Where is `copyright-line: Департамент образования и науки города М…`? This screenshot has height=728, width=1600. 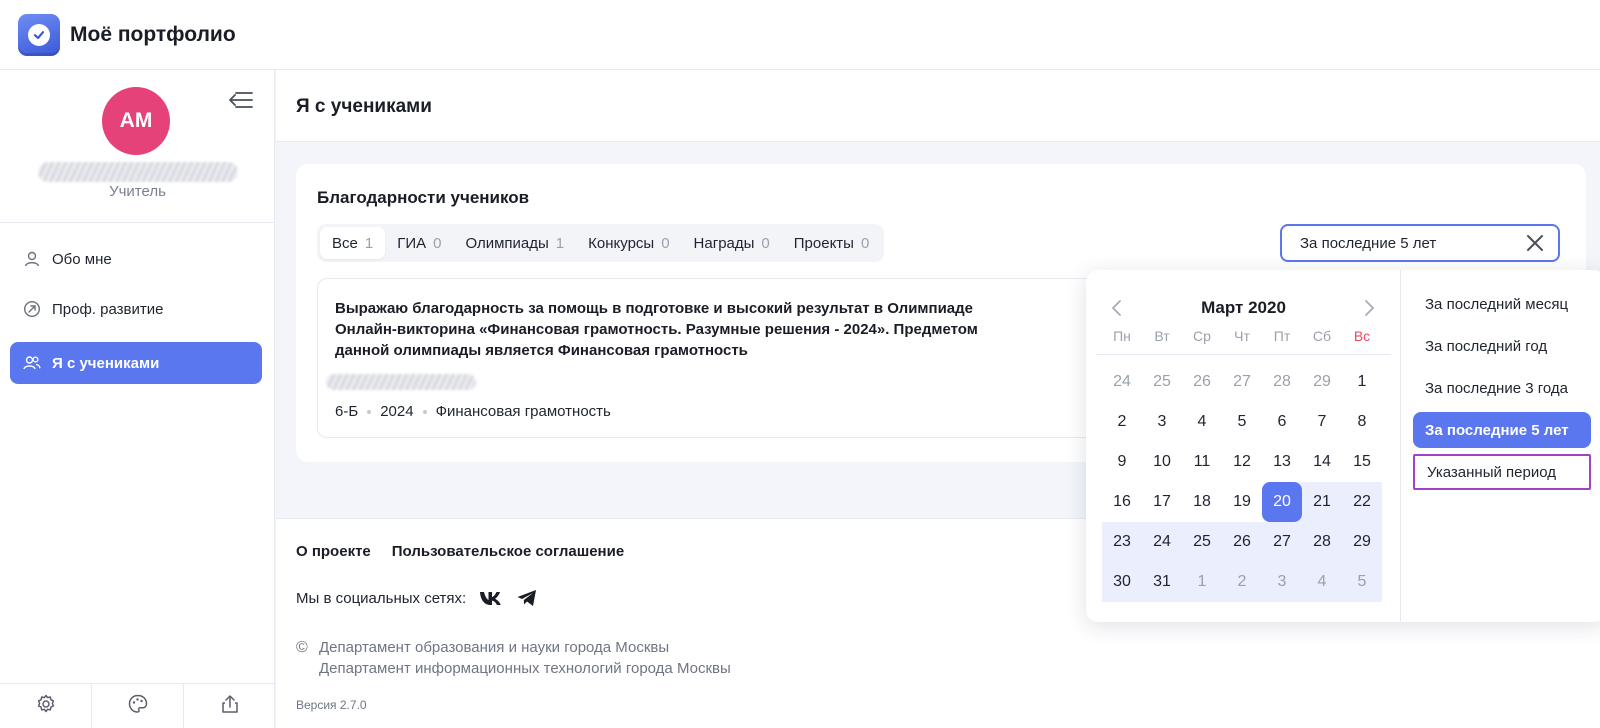 copyright-line: Департамент образования и науки города М… is located at coordinates (494, 647).